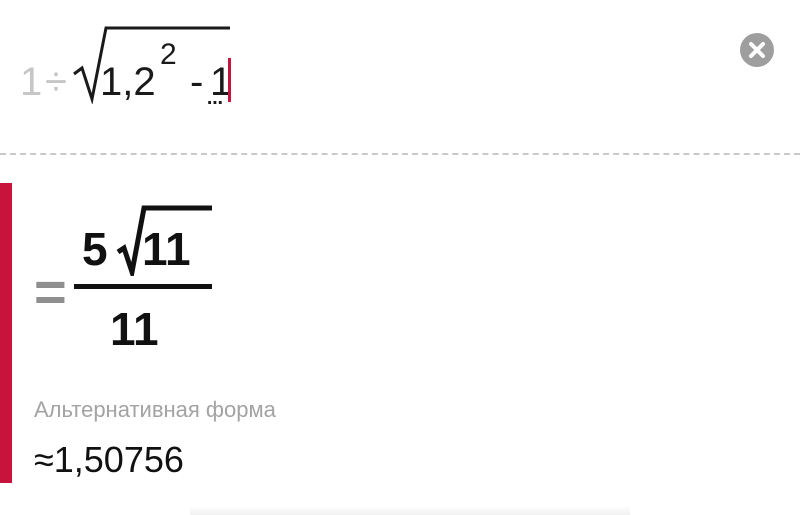  Describe the element at coordinates (6, 333) in the screenshot. I see `result-accent-bar` at that location.